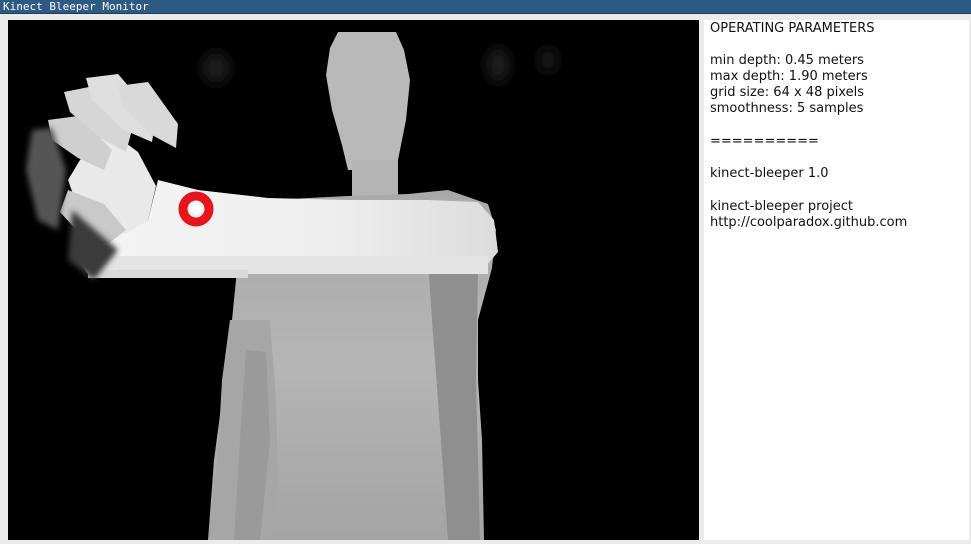 The height and width of the screenshot is (544, 971). Describe the element at coordinates (485, 7) in the screenshot. I see `title-bar: Kinect Bleeper Monitor` at that location.